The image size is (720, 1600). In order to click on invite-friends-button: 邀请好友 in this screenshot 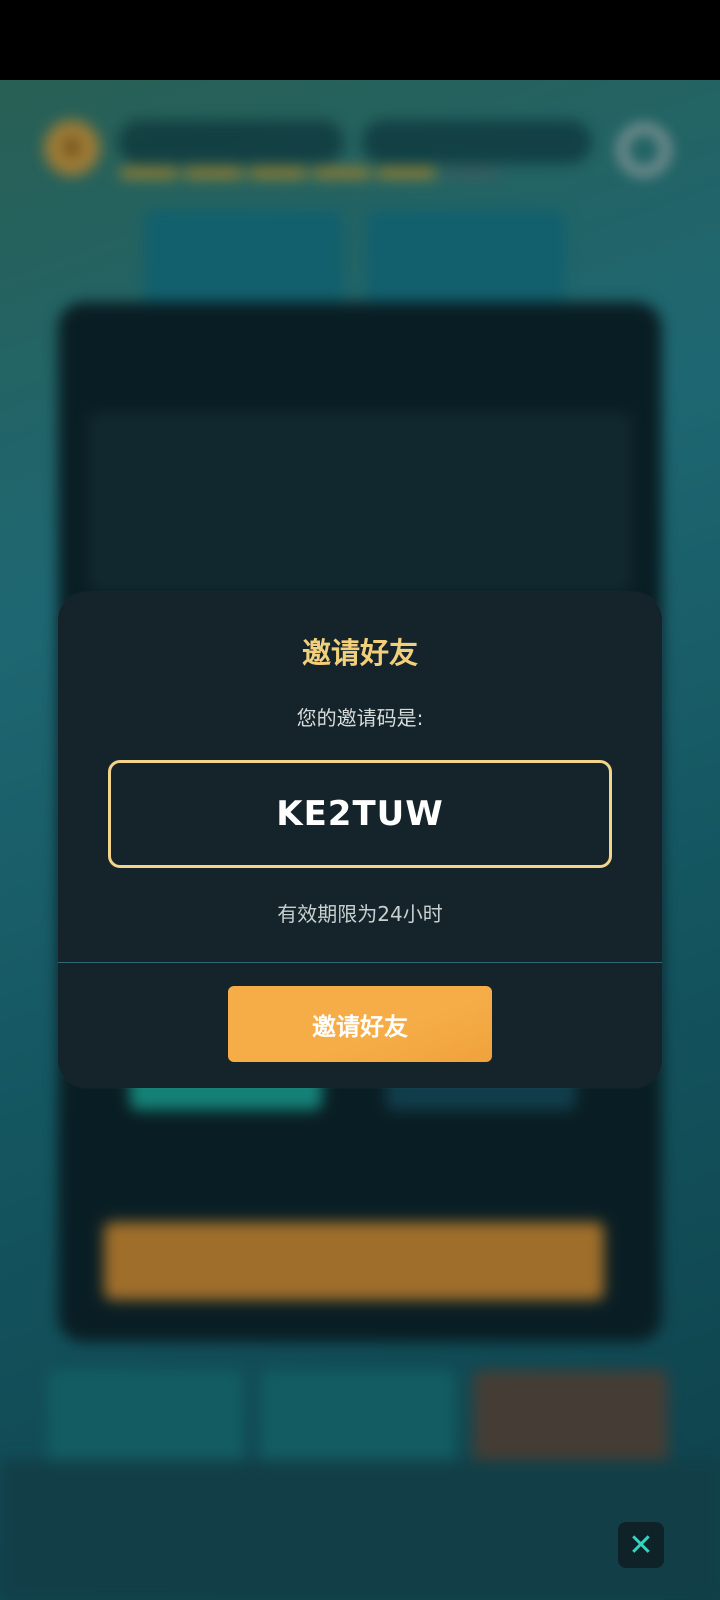, I will do `click(360, 1024)`.